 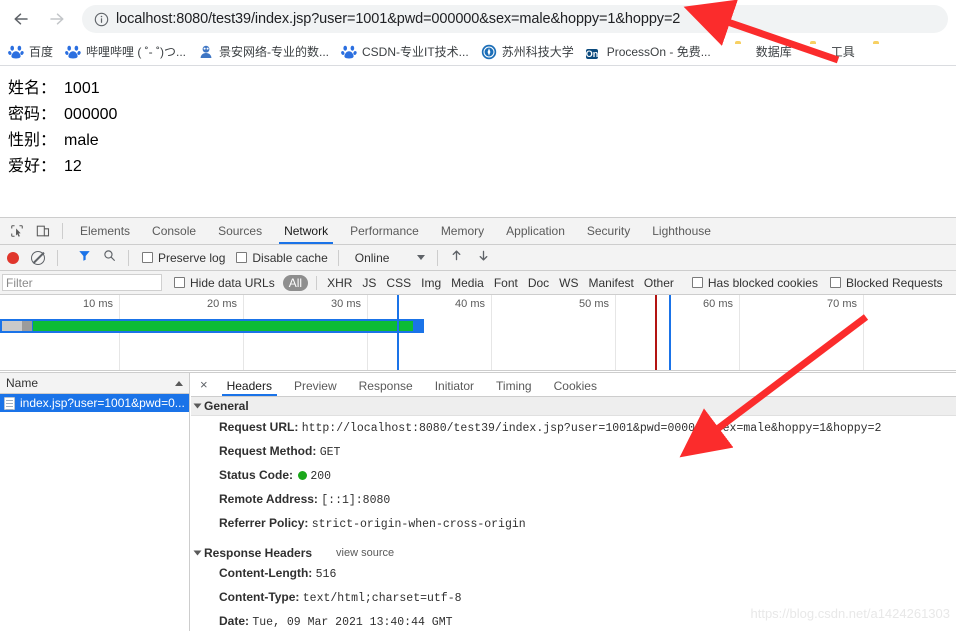 What do you see at coordinates (842, 52) in the screenshot?
I see `bookmark-label: 工具` at bounding box center [842, 52].